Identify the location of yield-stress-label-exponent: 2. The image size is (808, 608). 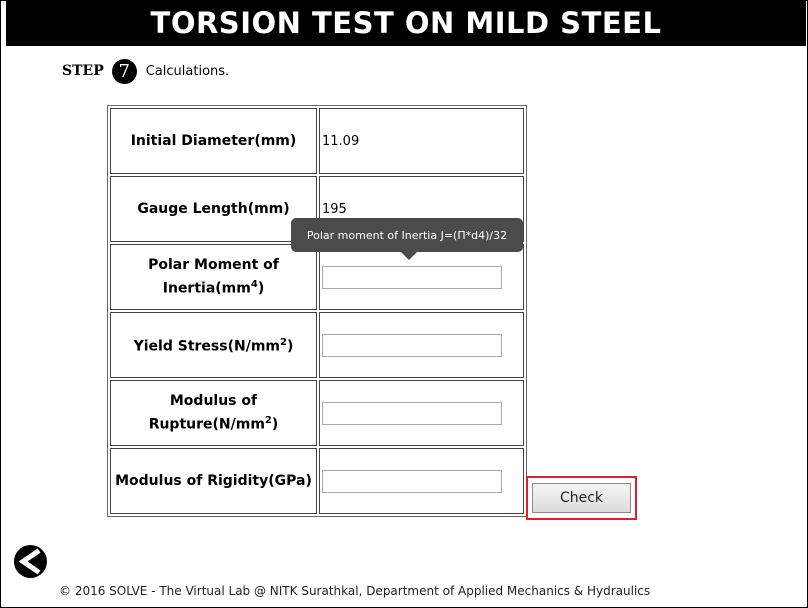
(283, 343).